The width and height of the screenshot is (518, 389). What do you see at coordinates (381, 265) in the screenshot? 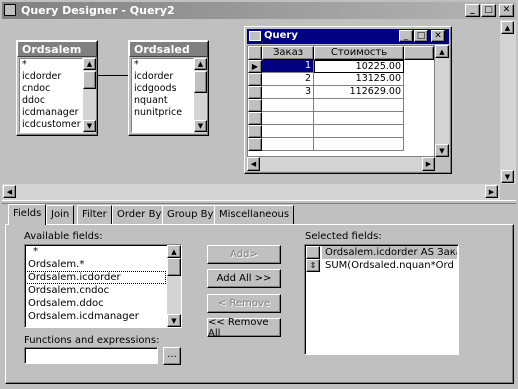
I see `list-item: ⇕ SUM(Ordsaled.nquan*Ord` at bounding box center [381, 265].